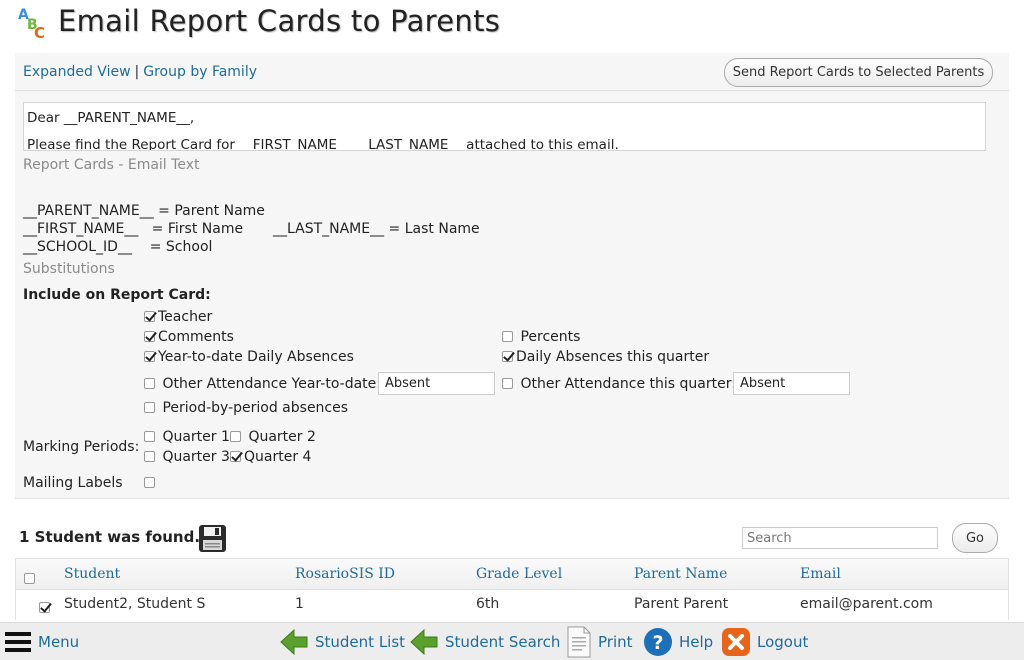  What do you see at coordinates (235, 456) in the screenshot?
I see `quarter-4-checkbox` at bounding box center [235, 456].